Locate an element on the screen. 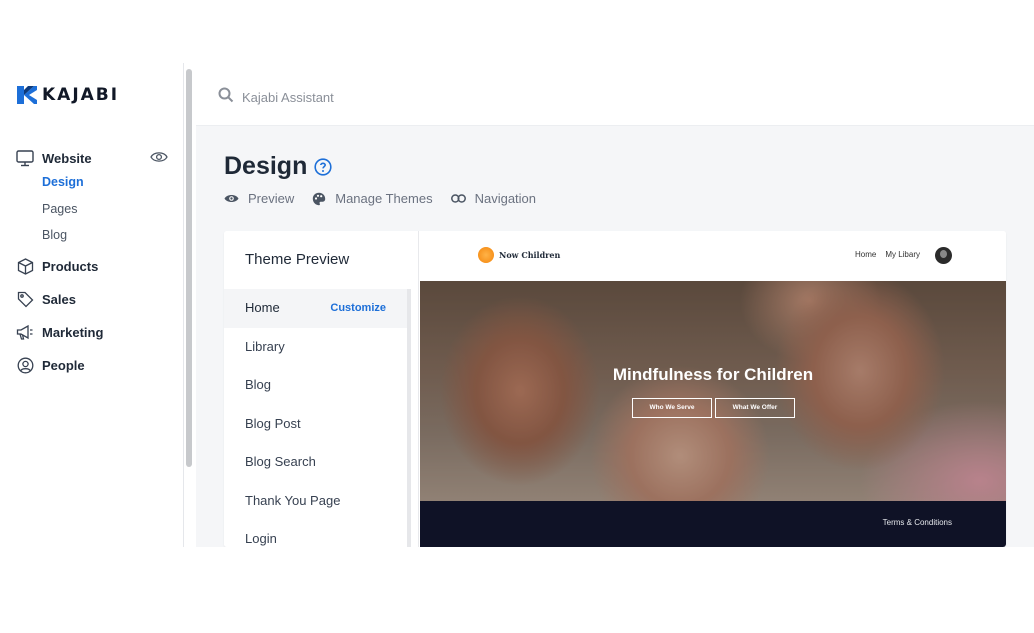  assistant-search: Kajabi Assistant is located at coordinates (276, 97).